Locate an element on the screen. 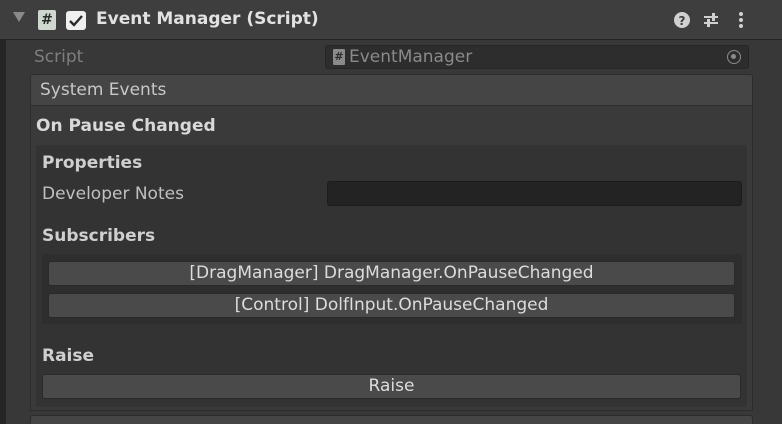  component-enabled-checkbox is located at coordinates (76, 20).